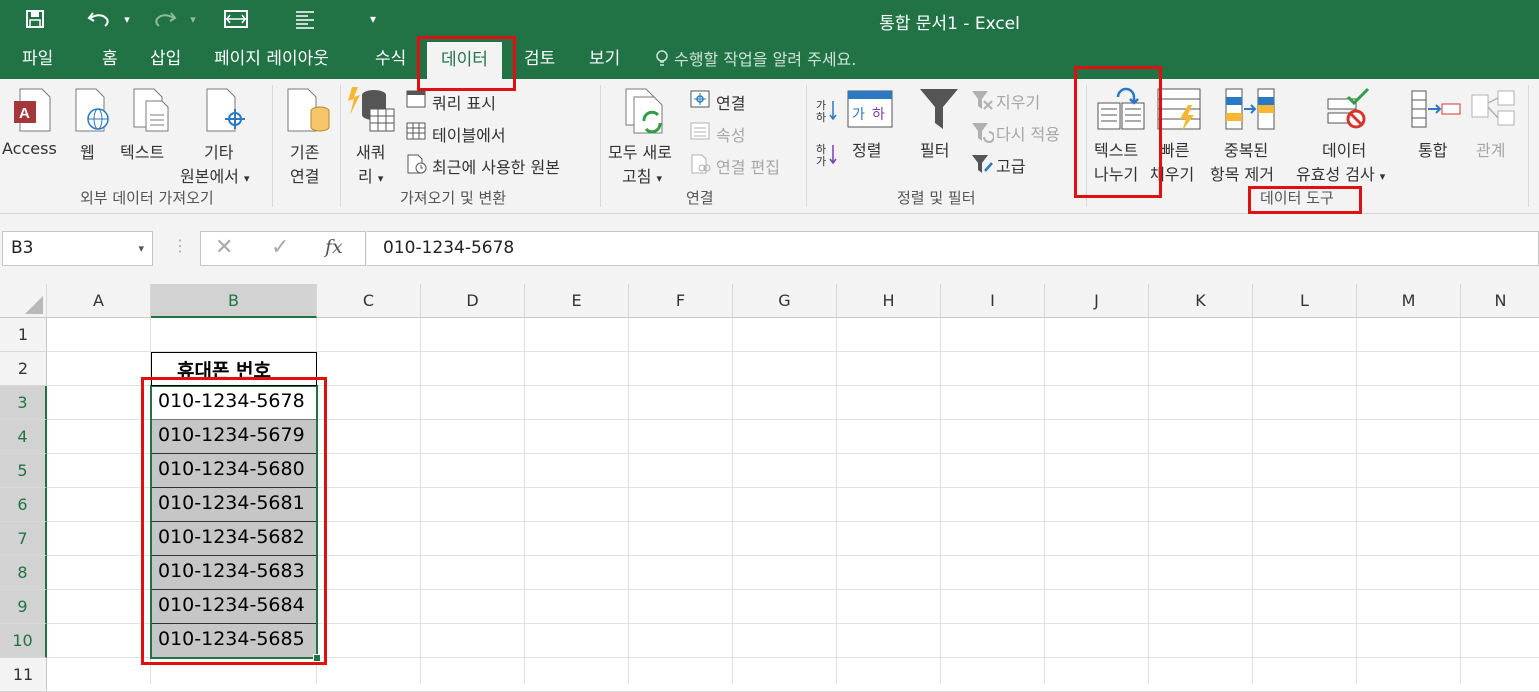 Image resolution: width=1539 pixels, height=692 pixels. Describe the element at coordinates (29, 148) in the screenshot. I see `access-button: Access` at that location.